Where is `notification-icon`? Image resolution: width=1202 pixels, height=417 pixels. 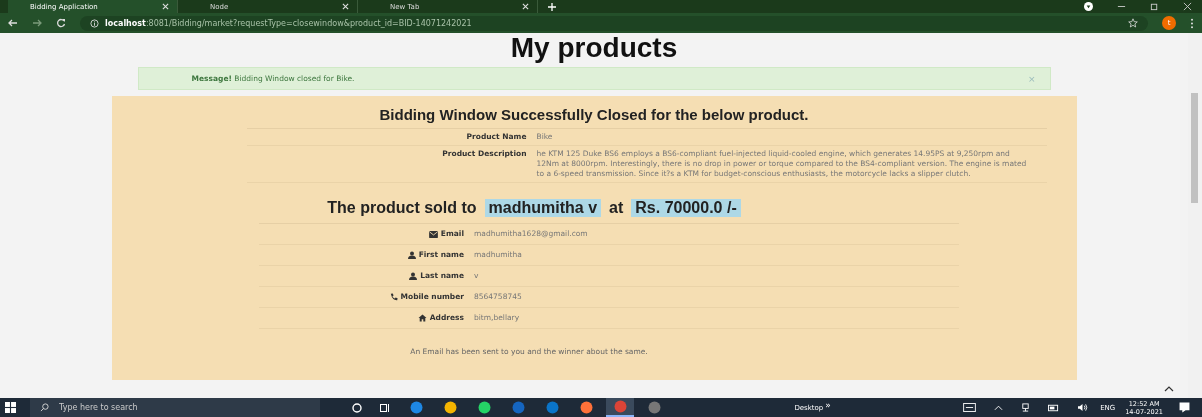
notification-icon is located at coordinates (1184, 407).